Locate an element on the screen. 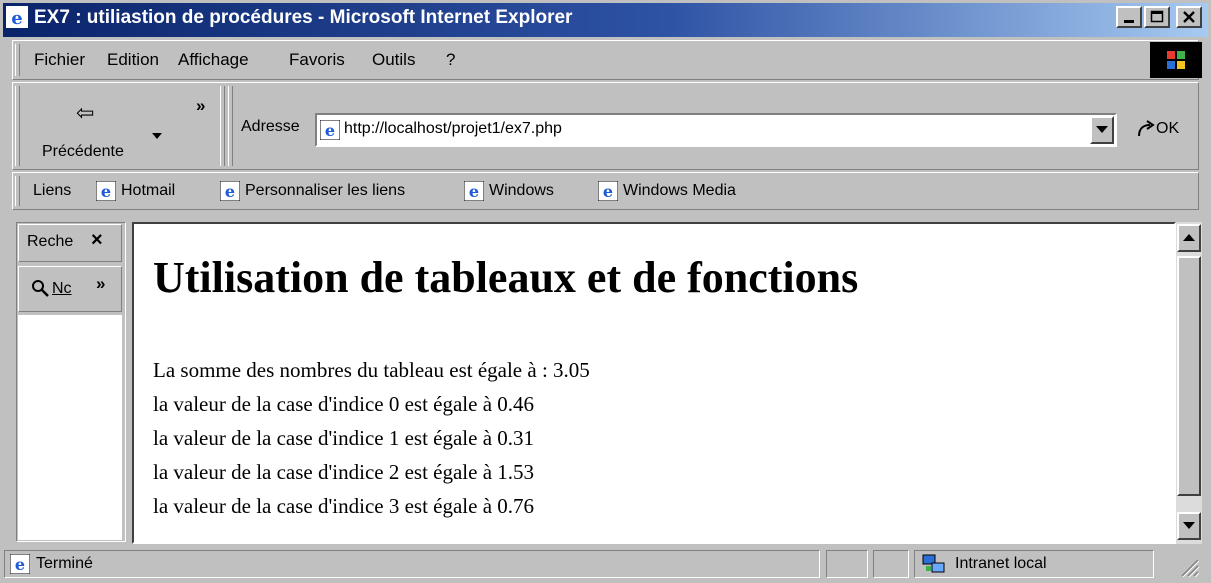  back-arrow-icon: ⇦ is located at coordinates (85, 112).